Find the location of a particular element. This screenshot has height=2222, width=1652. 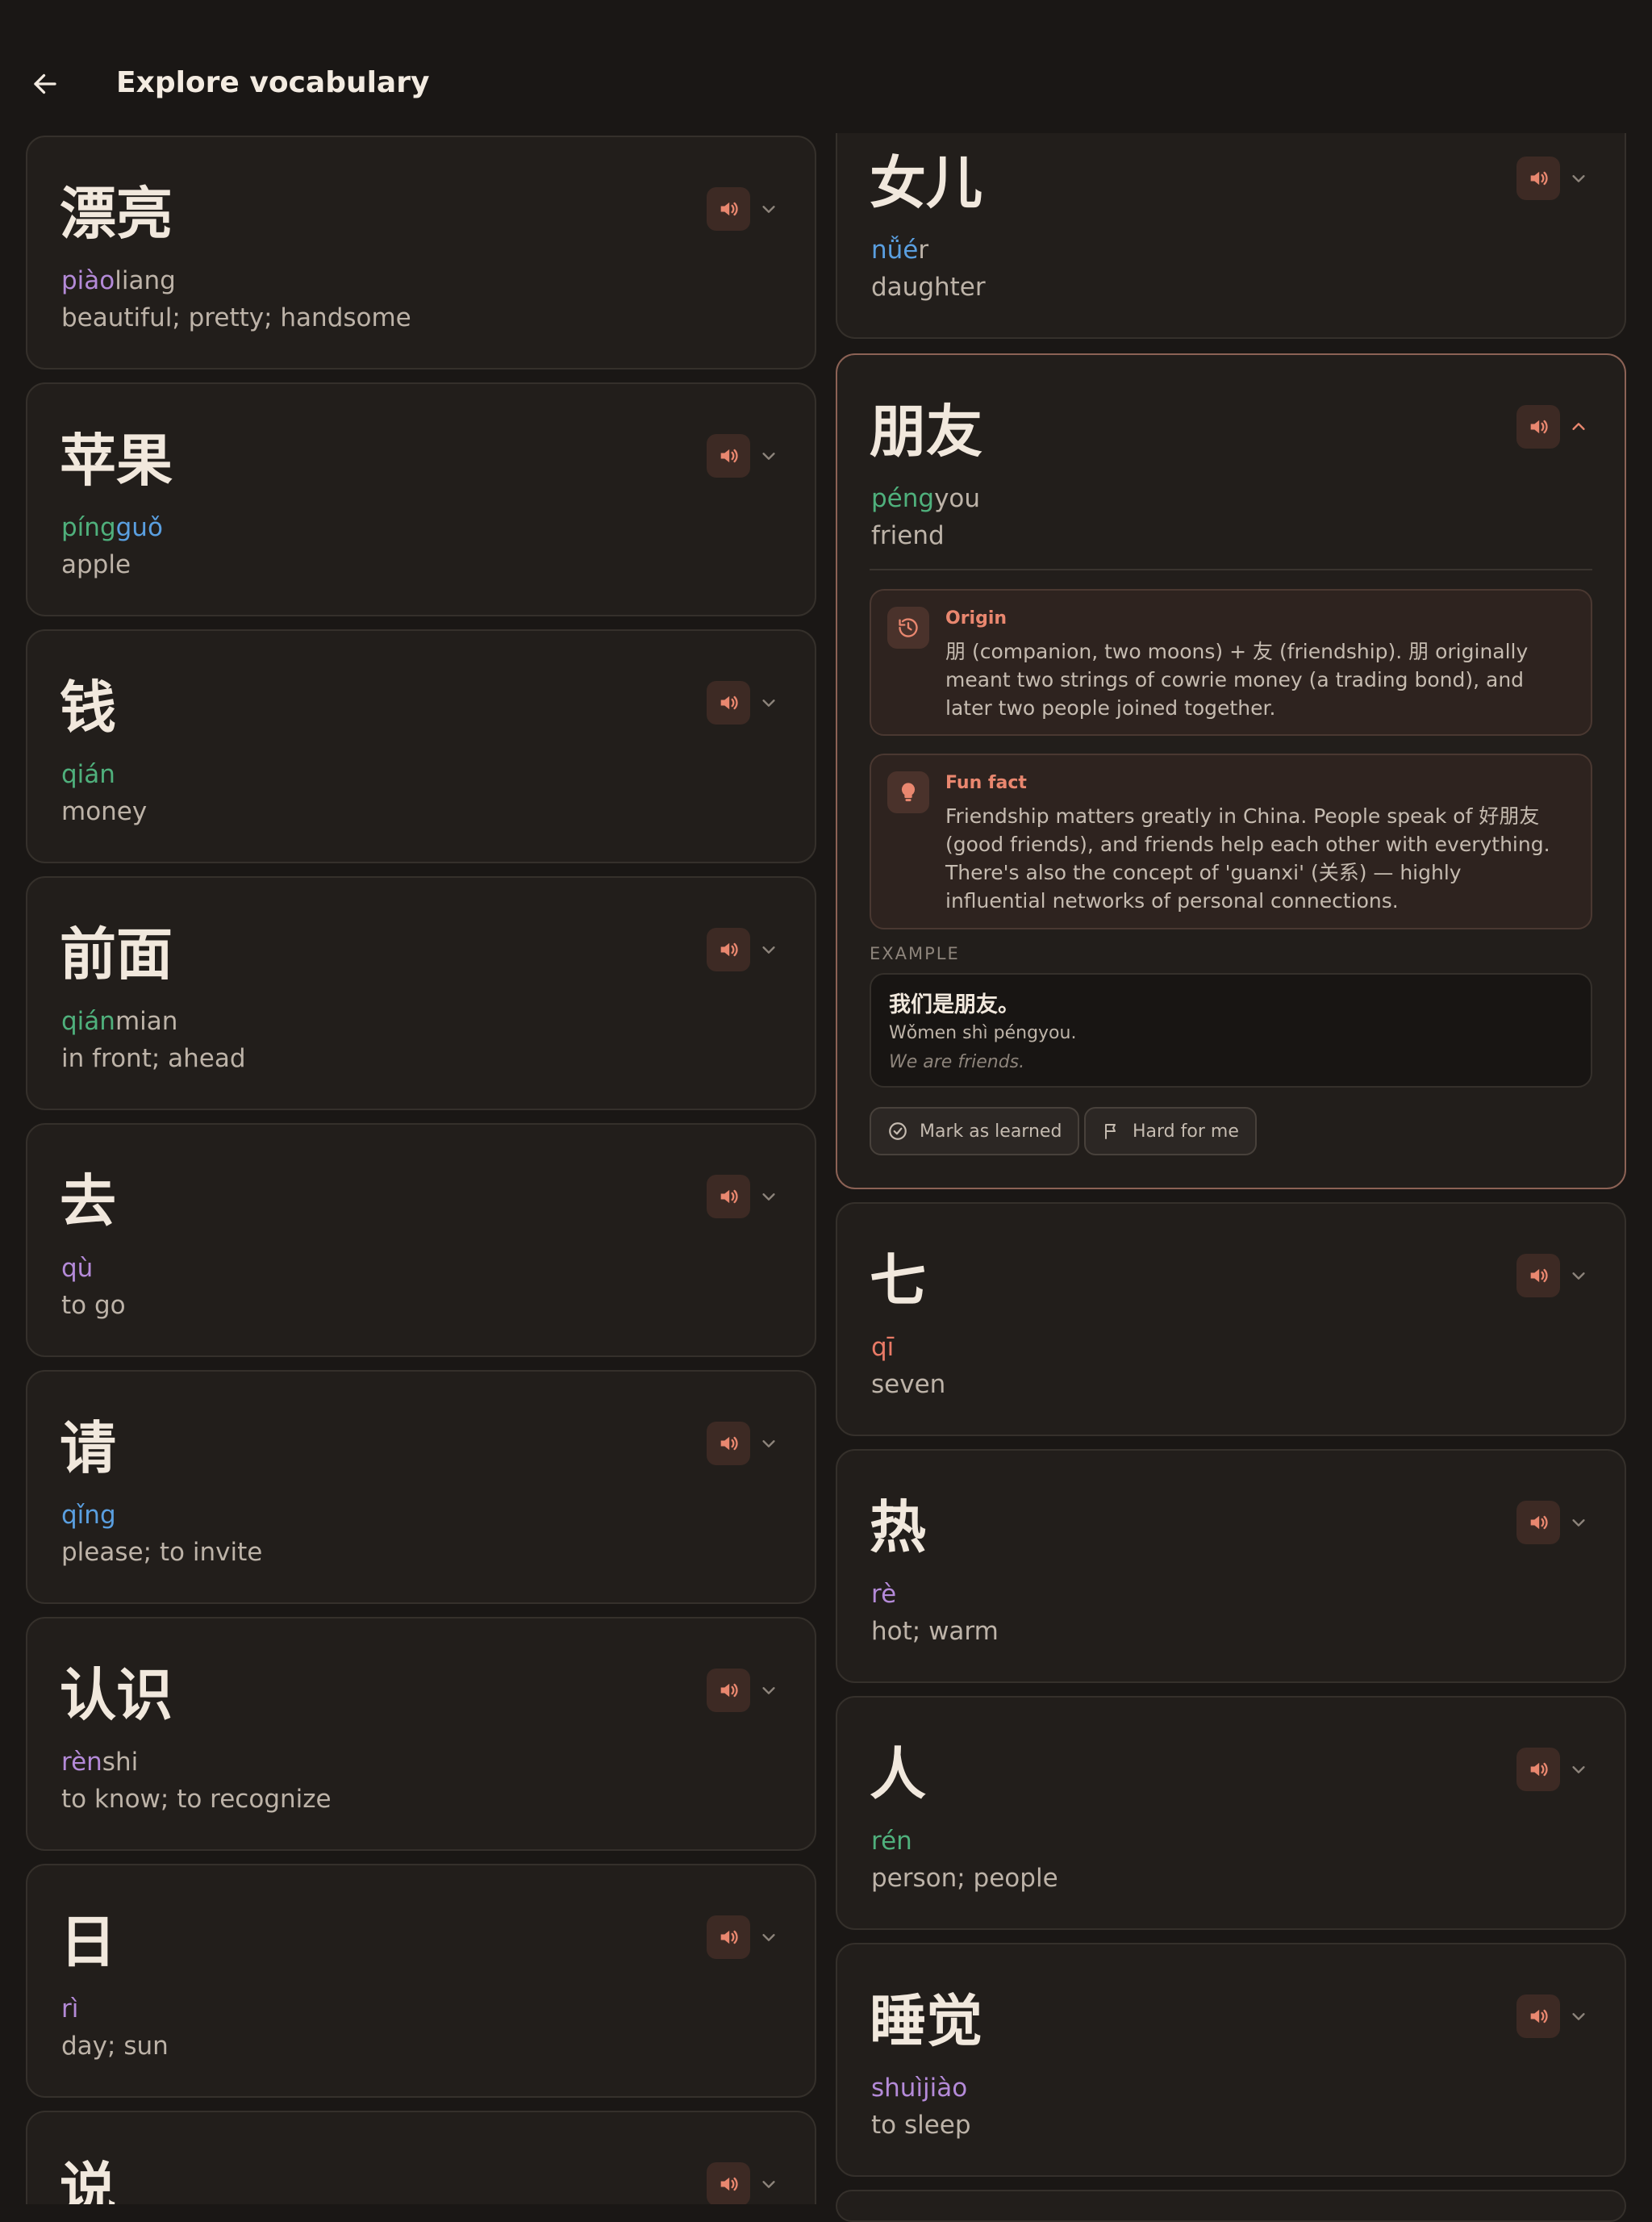

hard-for-me-label: Hard for me is located at coordinates (1186, 1131).